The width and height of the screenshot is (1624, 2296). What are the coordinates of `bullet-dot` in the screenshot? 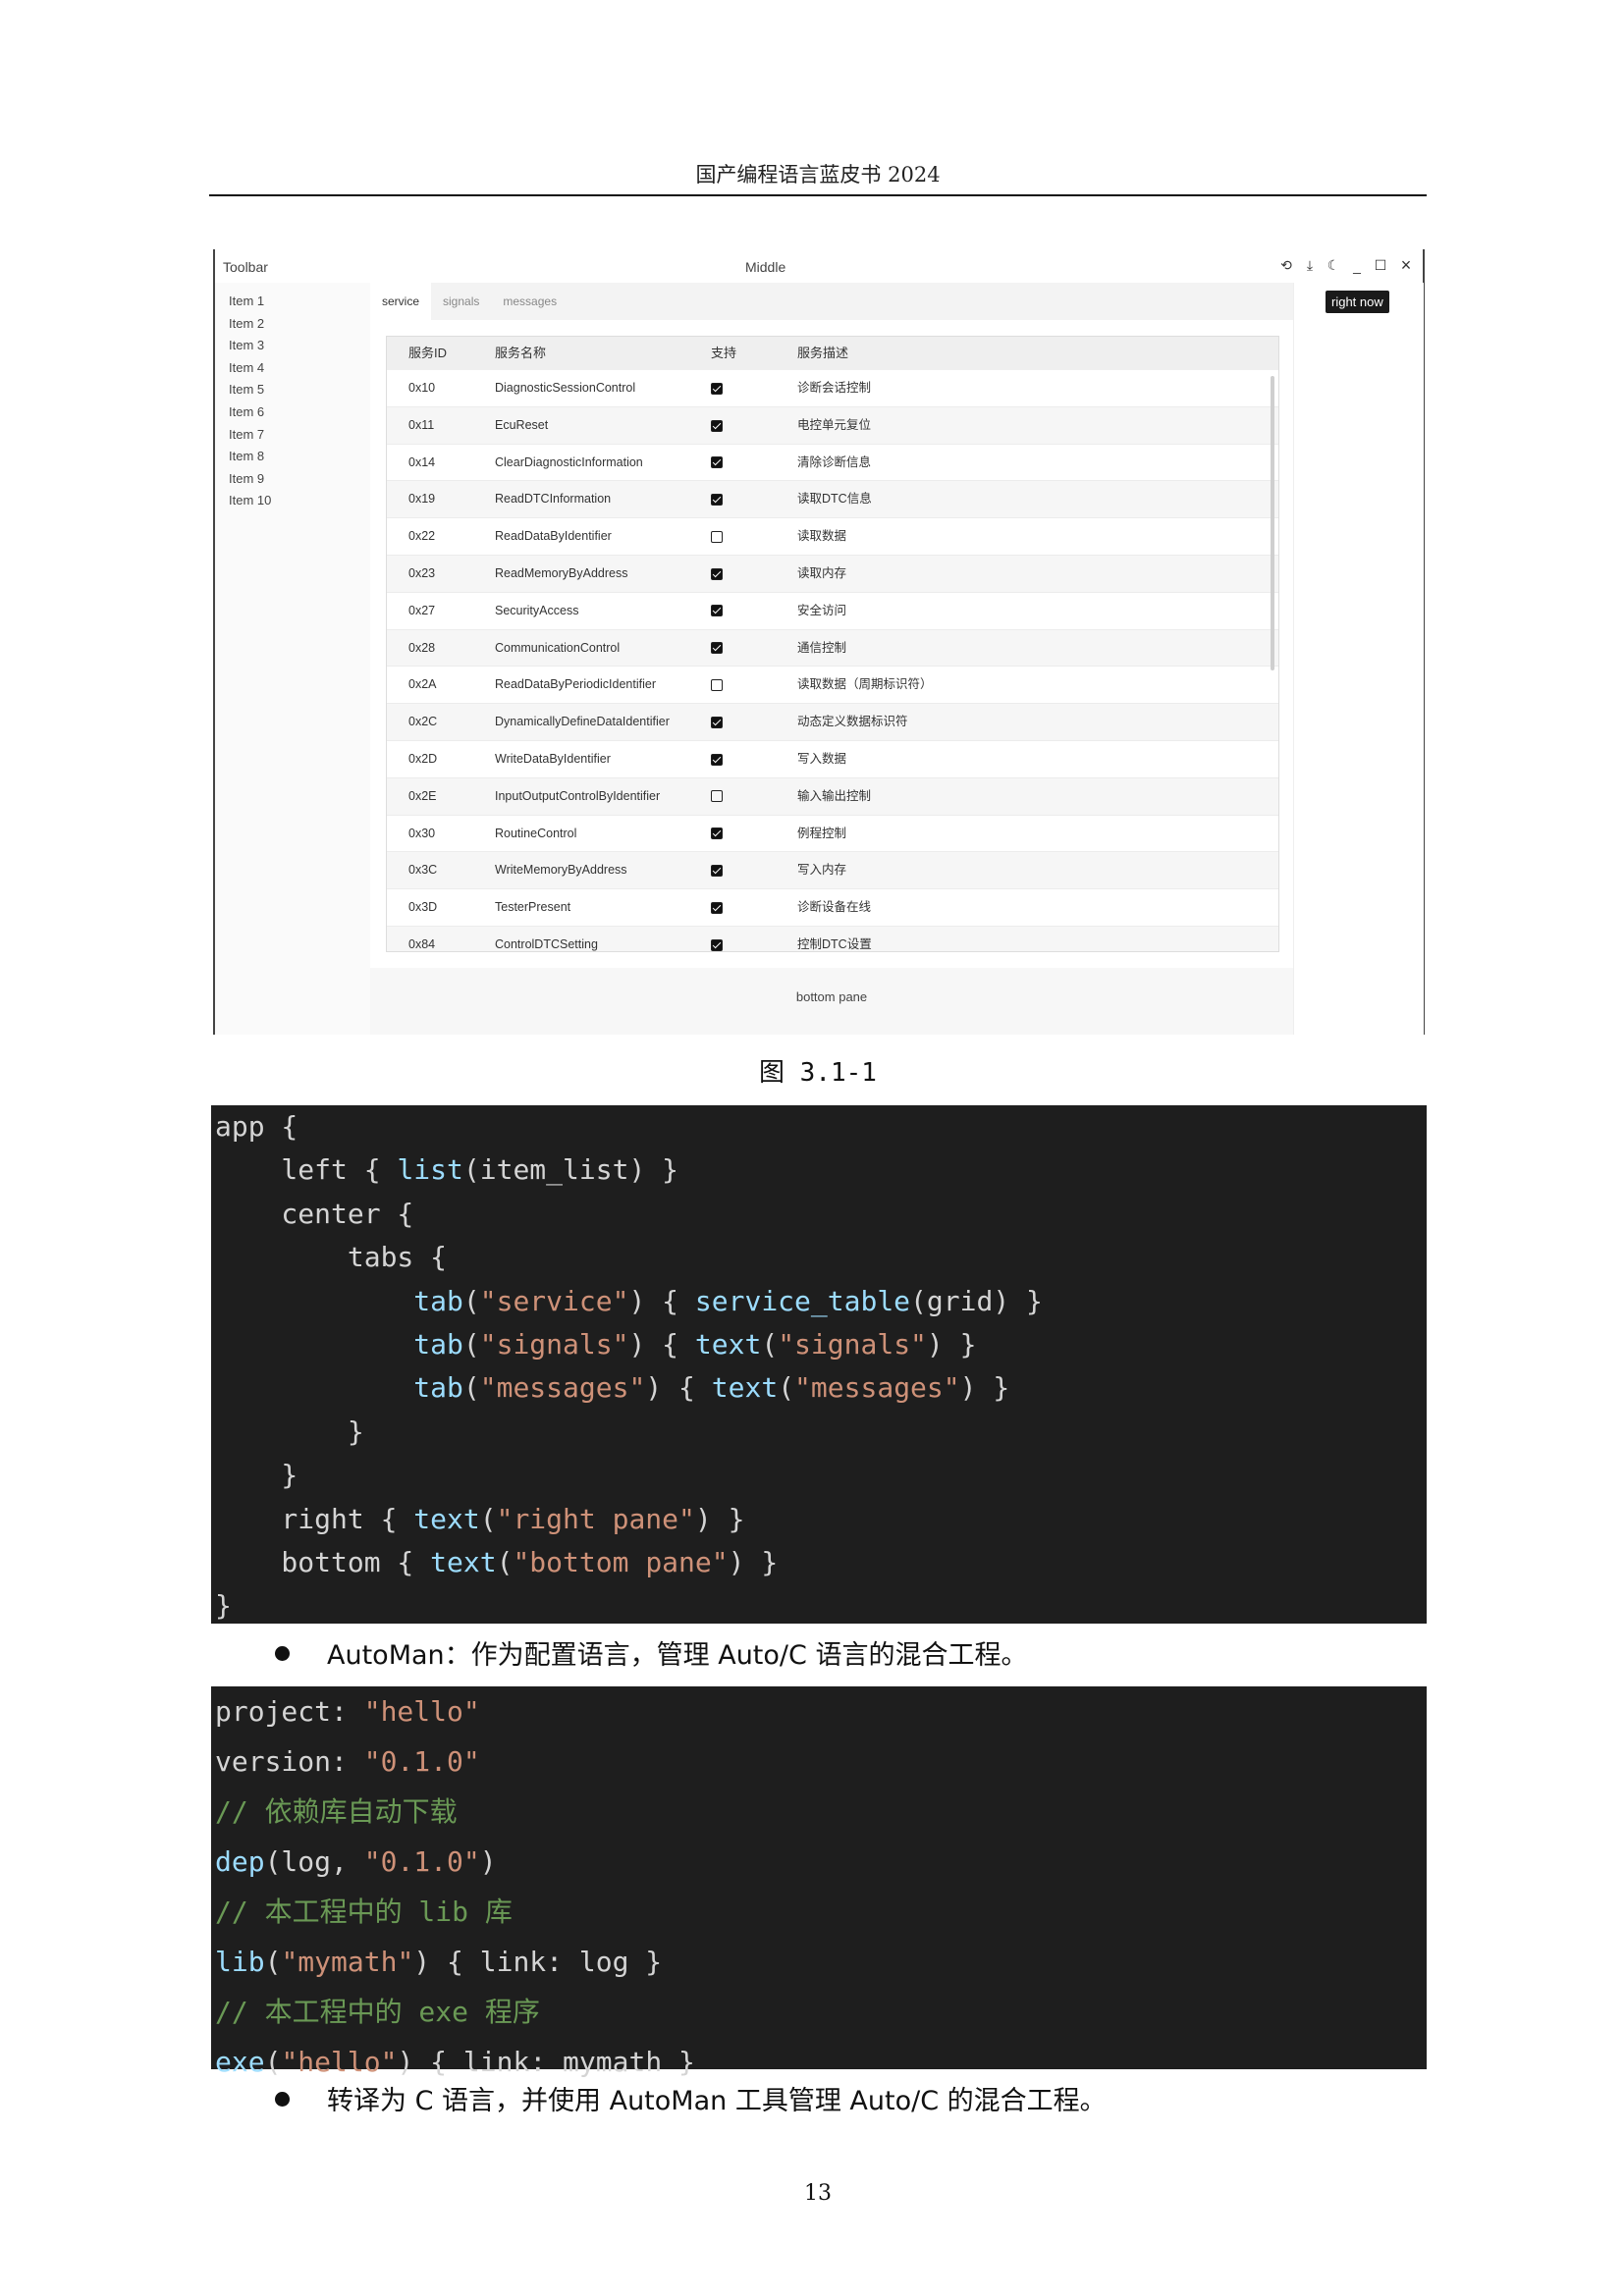 It's located at (282, 1653).